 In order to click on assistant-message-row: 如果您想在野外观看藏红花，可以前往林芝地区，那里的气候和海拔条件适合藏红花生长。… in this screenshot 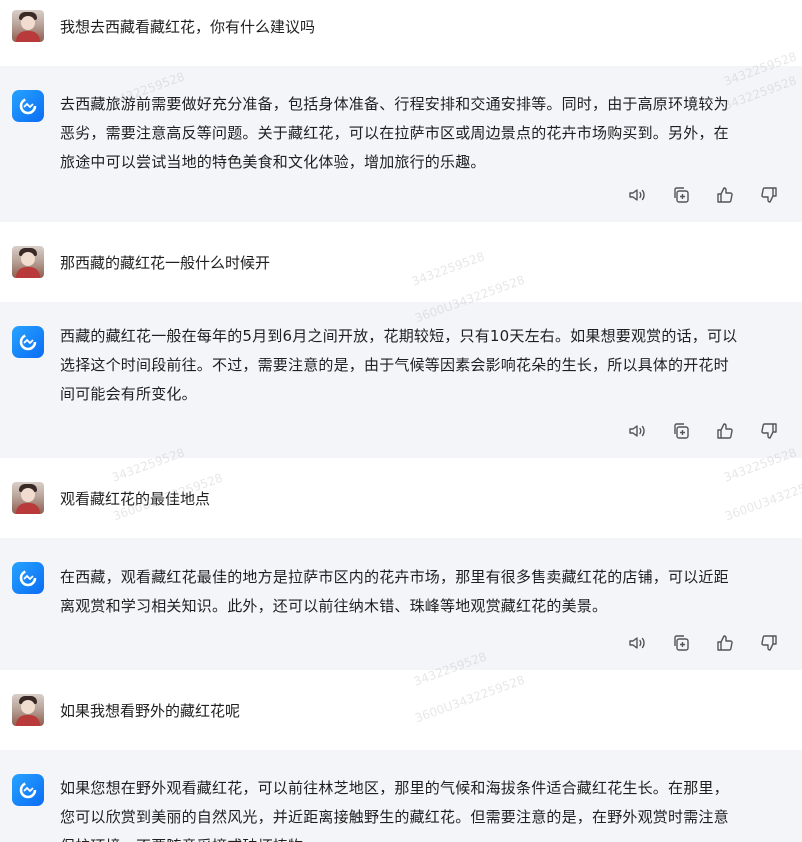, I will do `click(401, 796)`.